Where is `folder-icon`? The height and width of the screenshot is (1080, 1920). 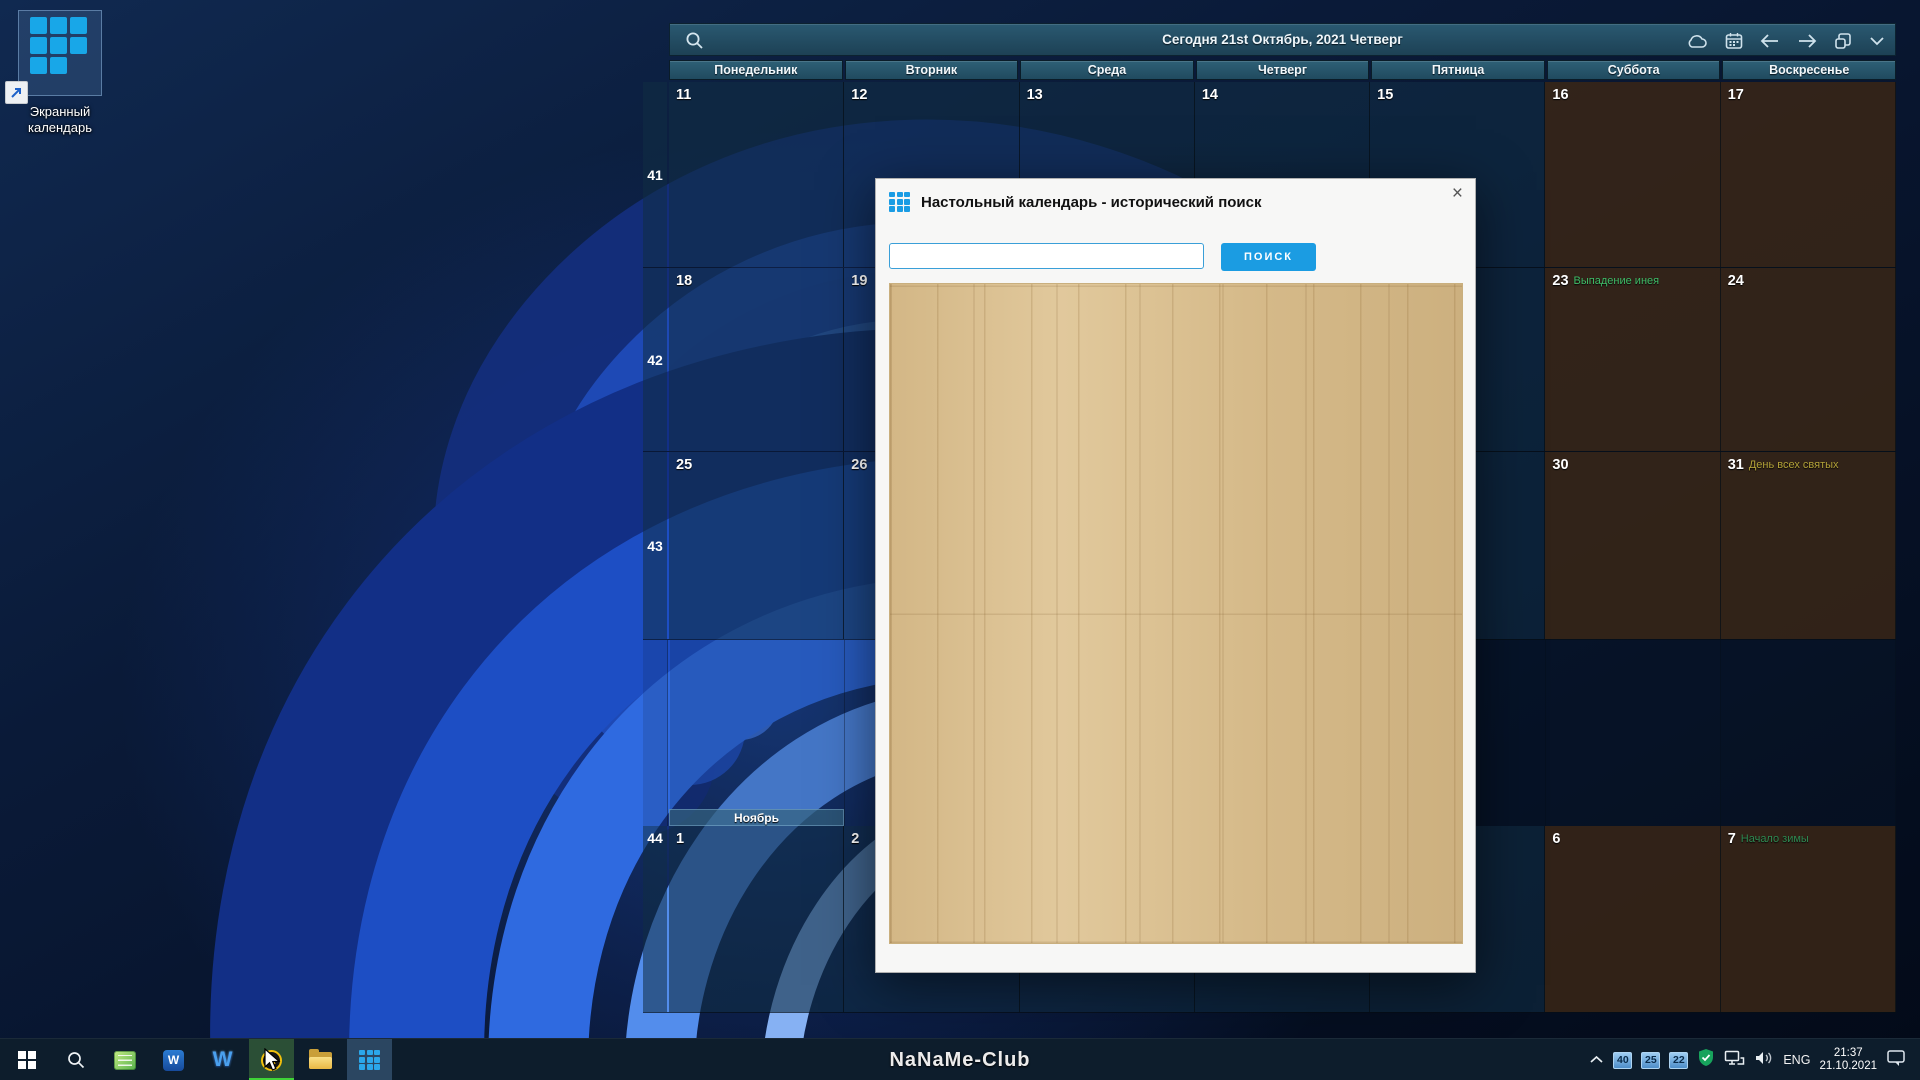
folder-icon is located at coordinates (320, 1058).